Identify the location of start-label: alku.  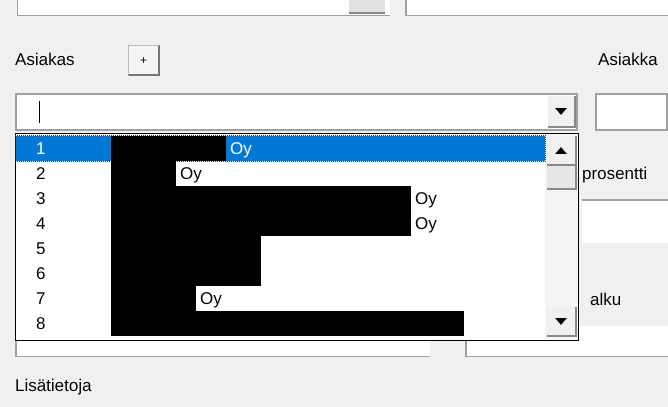
(606, 299).